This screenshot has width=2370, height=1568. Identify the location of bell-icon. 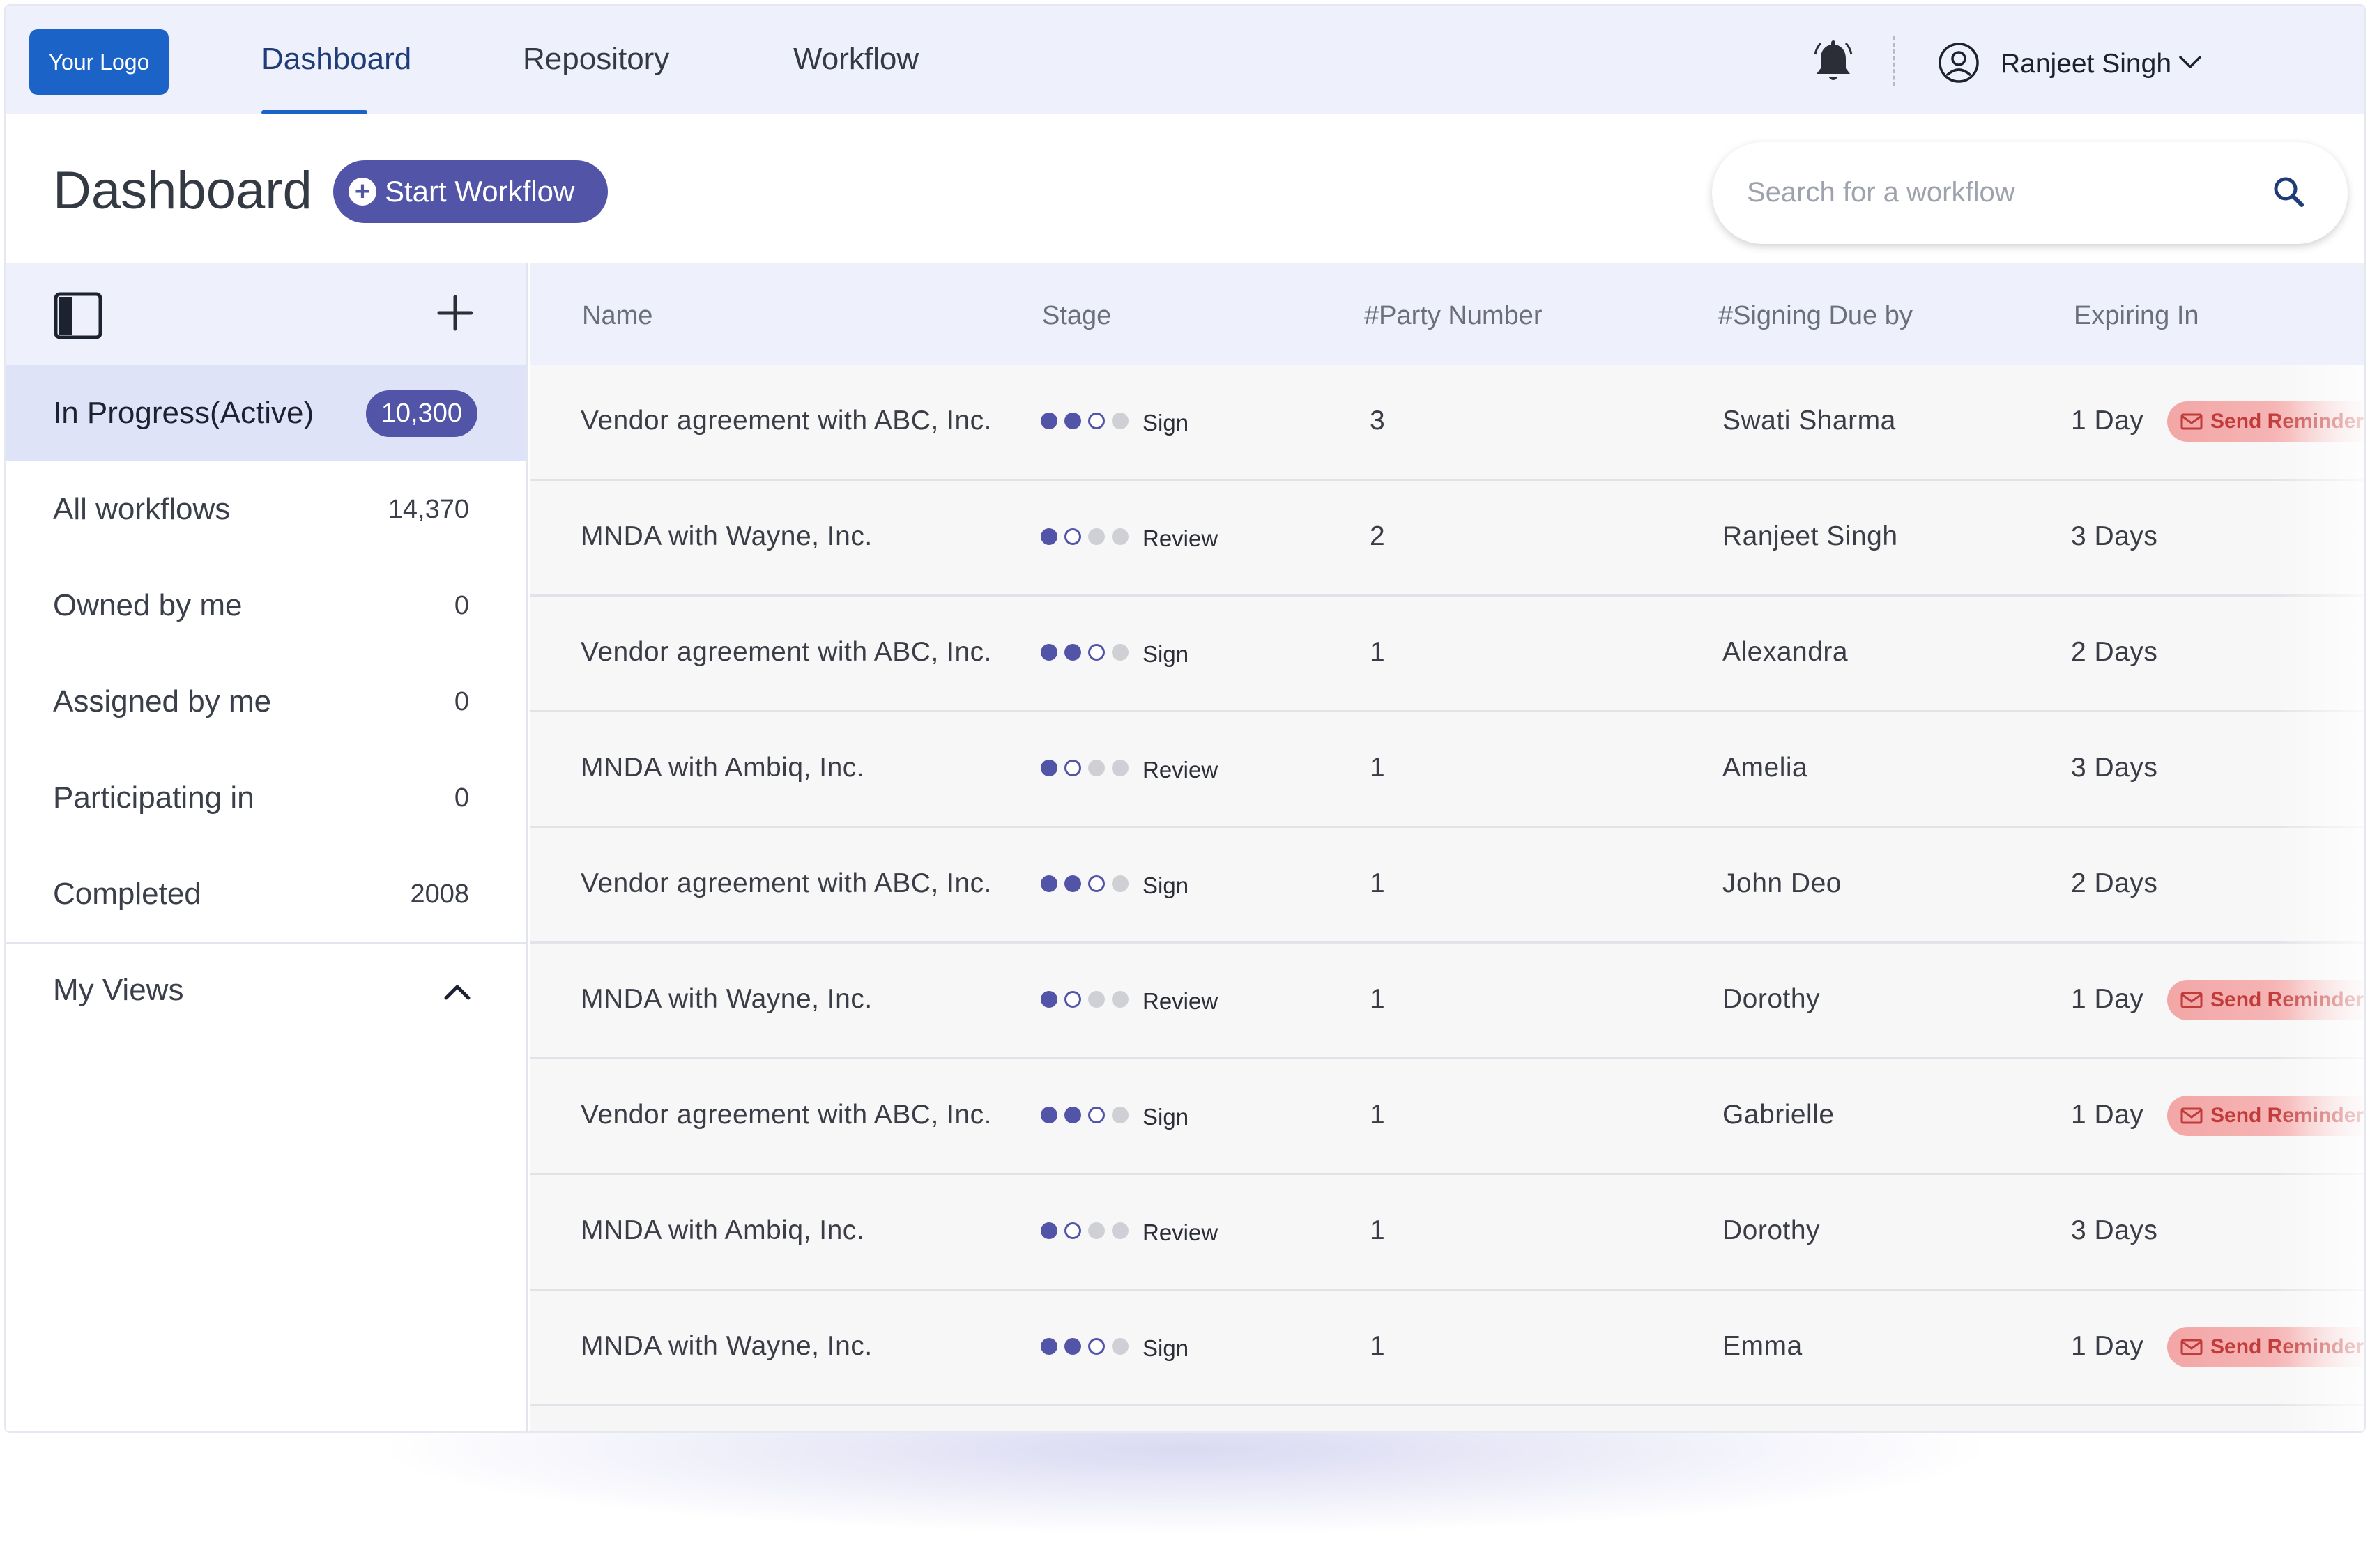
(1833, 61).